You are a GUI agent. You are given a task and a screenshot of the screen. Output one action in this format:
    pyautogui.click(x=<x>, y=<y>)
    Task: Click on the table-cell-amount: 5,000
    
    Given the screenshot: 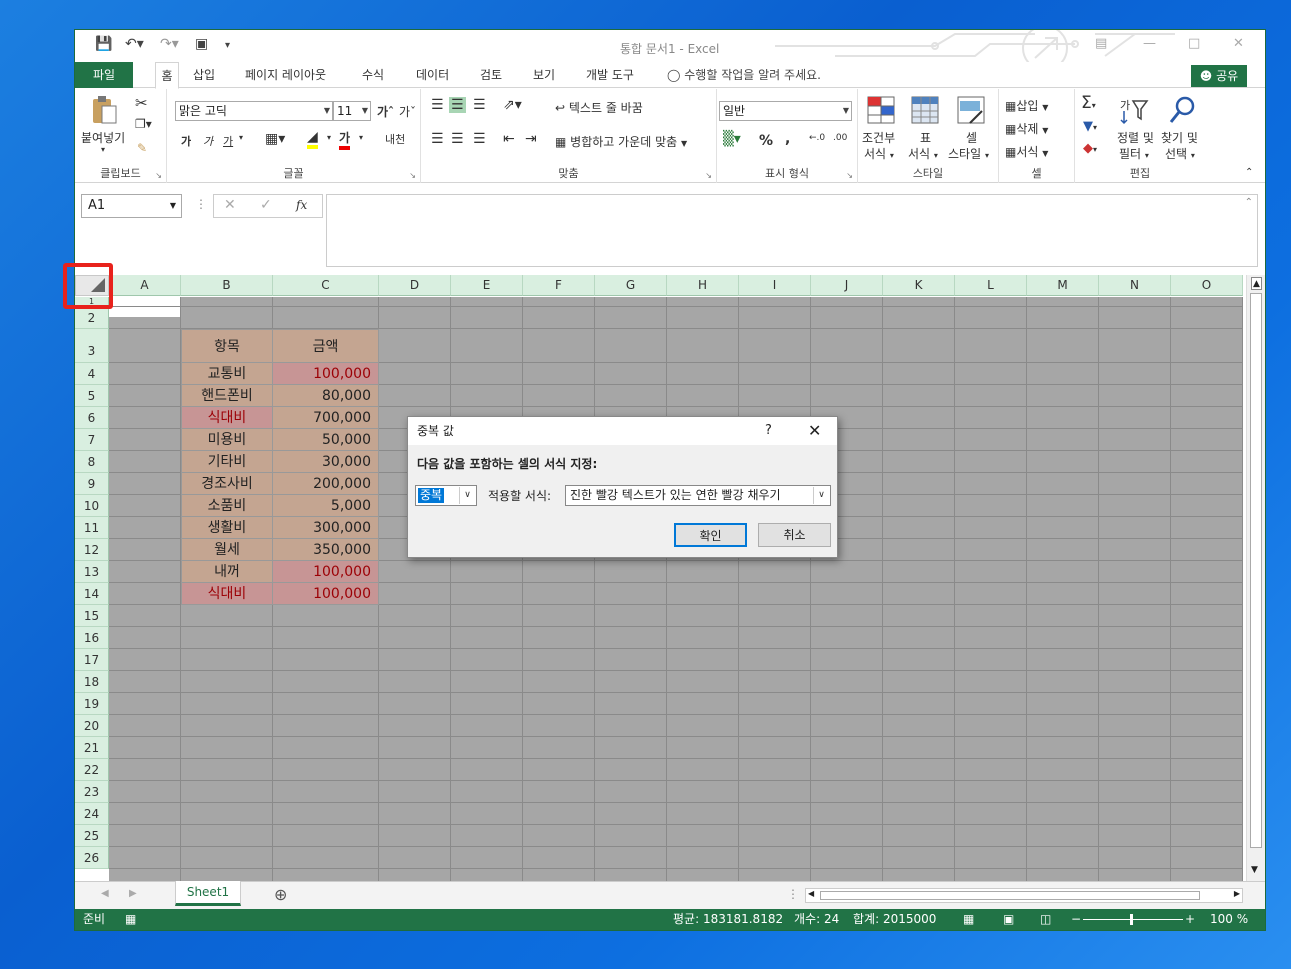 What is the action you would take?
    pyautogui.click(x=326, y=506)
    